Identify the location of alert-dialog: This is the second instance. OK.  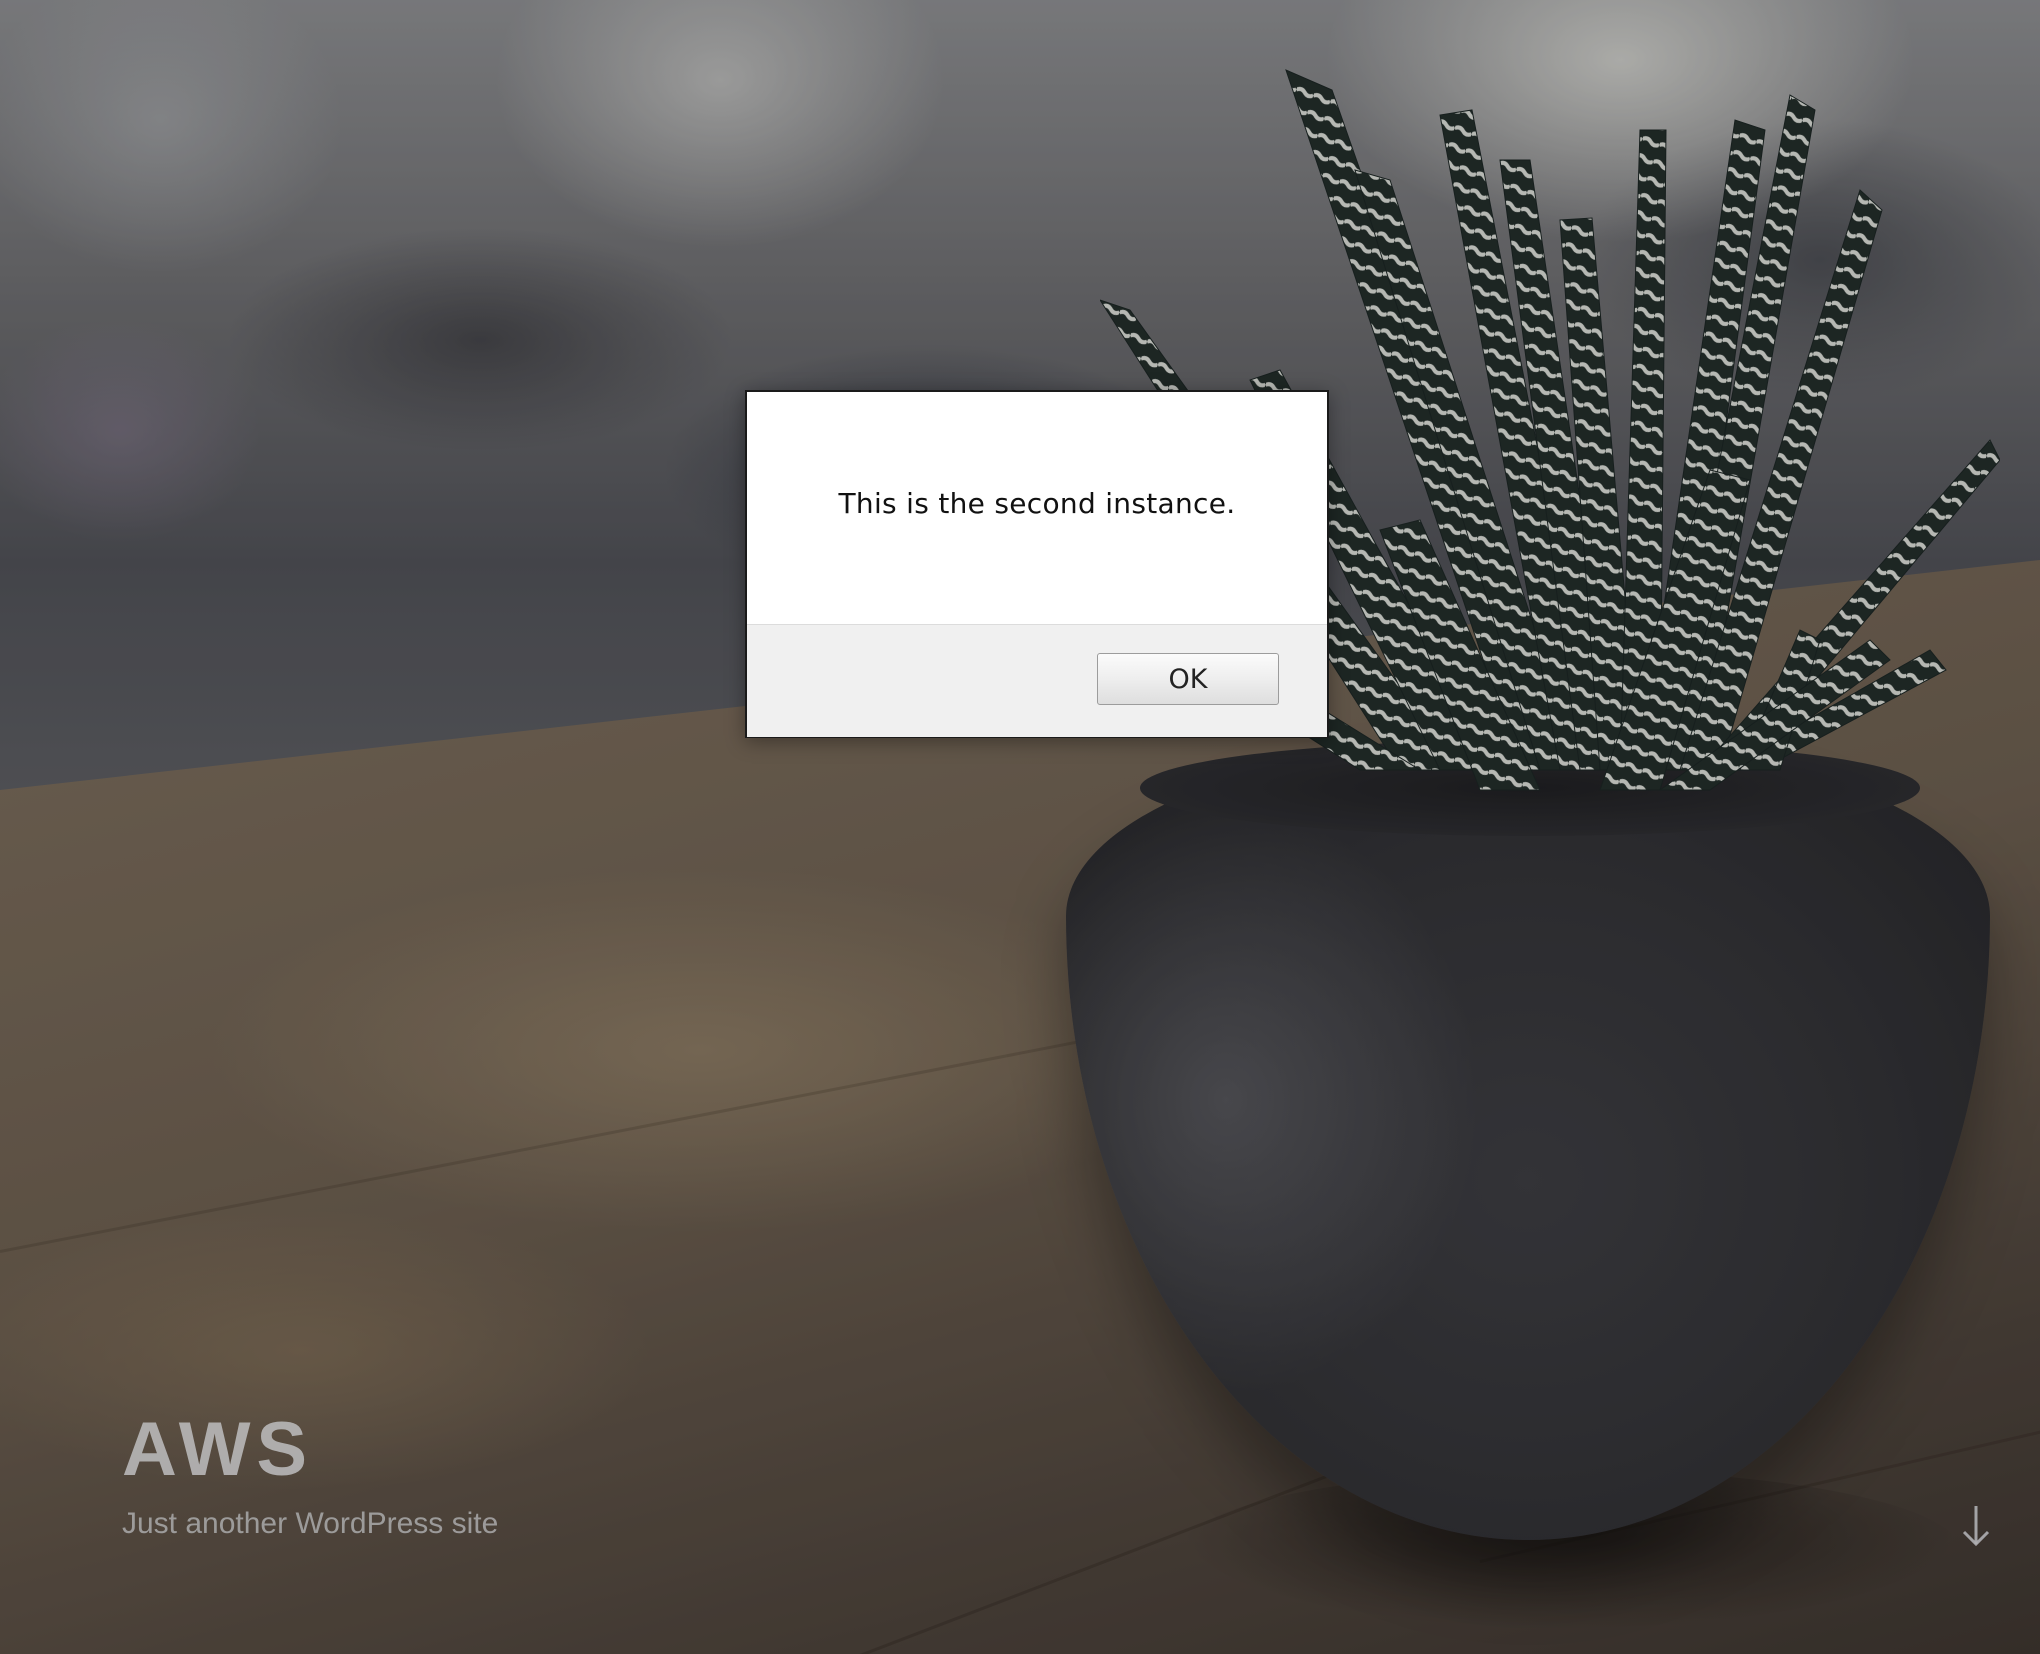
(1037, 564).